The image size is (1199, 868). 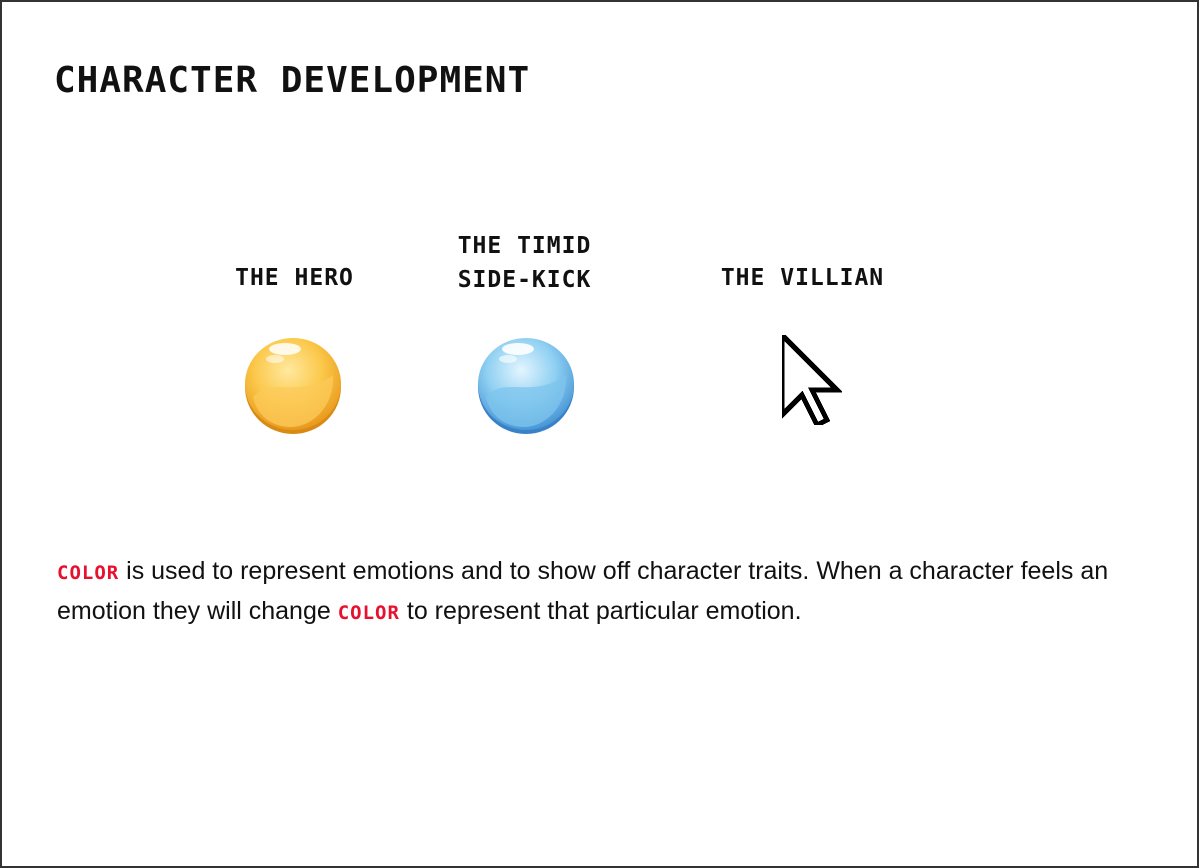 What do you see at coordinates (292, 80) in the screenshot?
I see `page-title: CHARACTER DEVELOPMENT` at bounding box center [292, 80].